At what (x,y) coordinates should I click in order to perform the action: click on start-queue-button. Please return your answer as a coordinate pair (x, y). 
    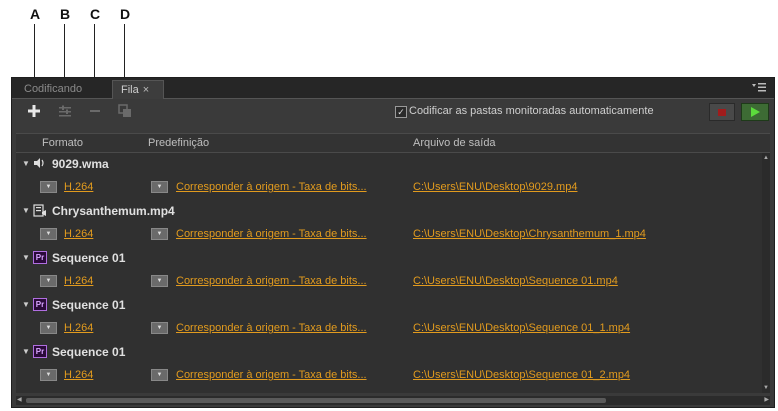
    Looking at the image, I should click on (755, 112).